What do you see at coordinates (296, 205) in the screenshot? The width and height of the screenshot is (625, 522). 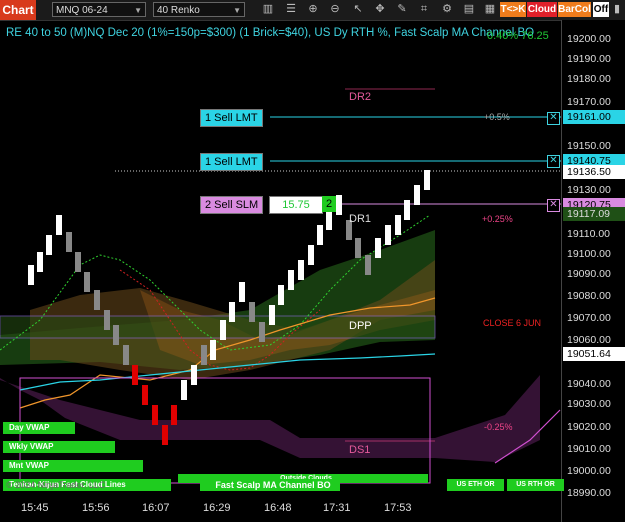 I see `sell-stop-qty-field: 15.75` at bounding box center [296, 205].